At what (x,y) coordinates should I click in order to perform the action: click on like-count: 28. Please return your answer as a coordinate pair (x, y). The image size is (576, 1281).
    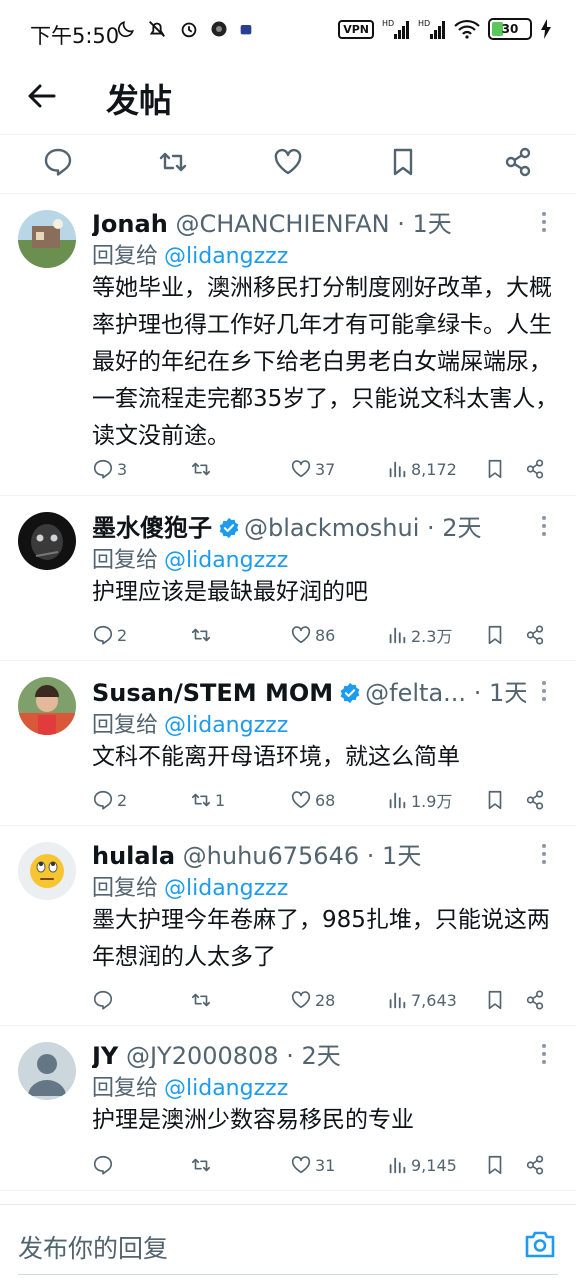
    Looking at the image, I should click on (312, 1000).